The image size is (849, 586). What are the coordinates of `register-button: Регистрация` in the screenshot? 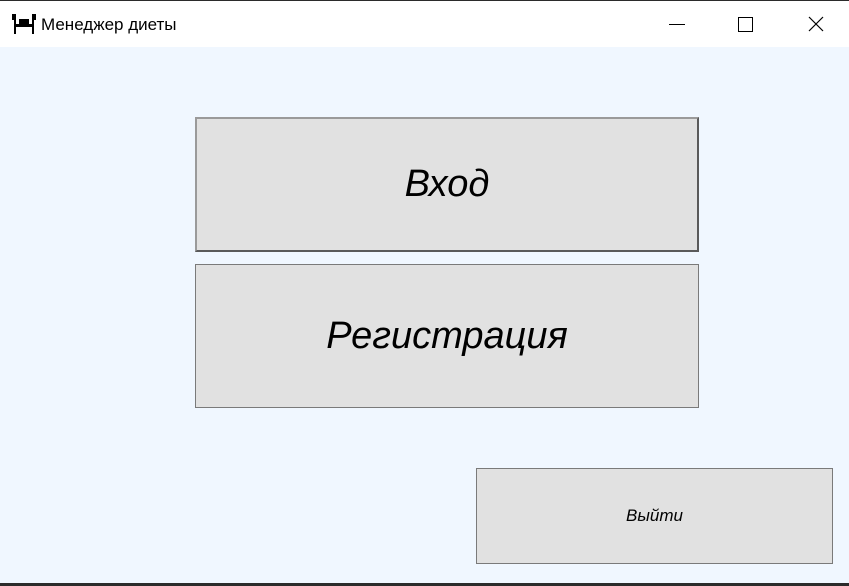 It's located at (447, 336).